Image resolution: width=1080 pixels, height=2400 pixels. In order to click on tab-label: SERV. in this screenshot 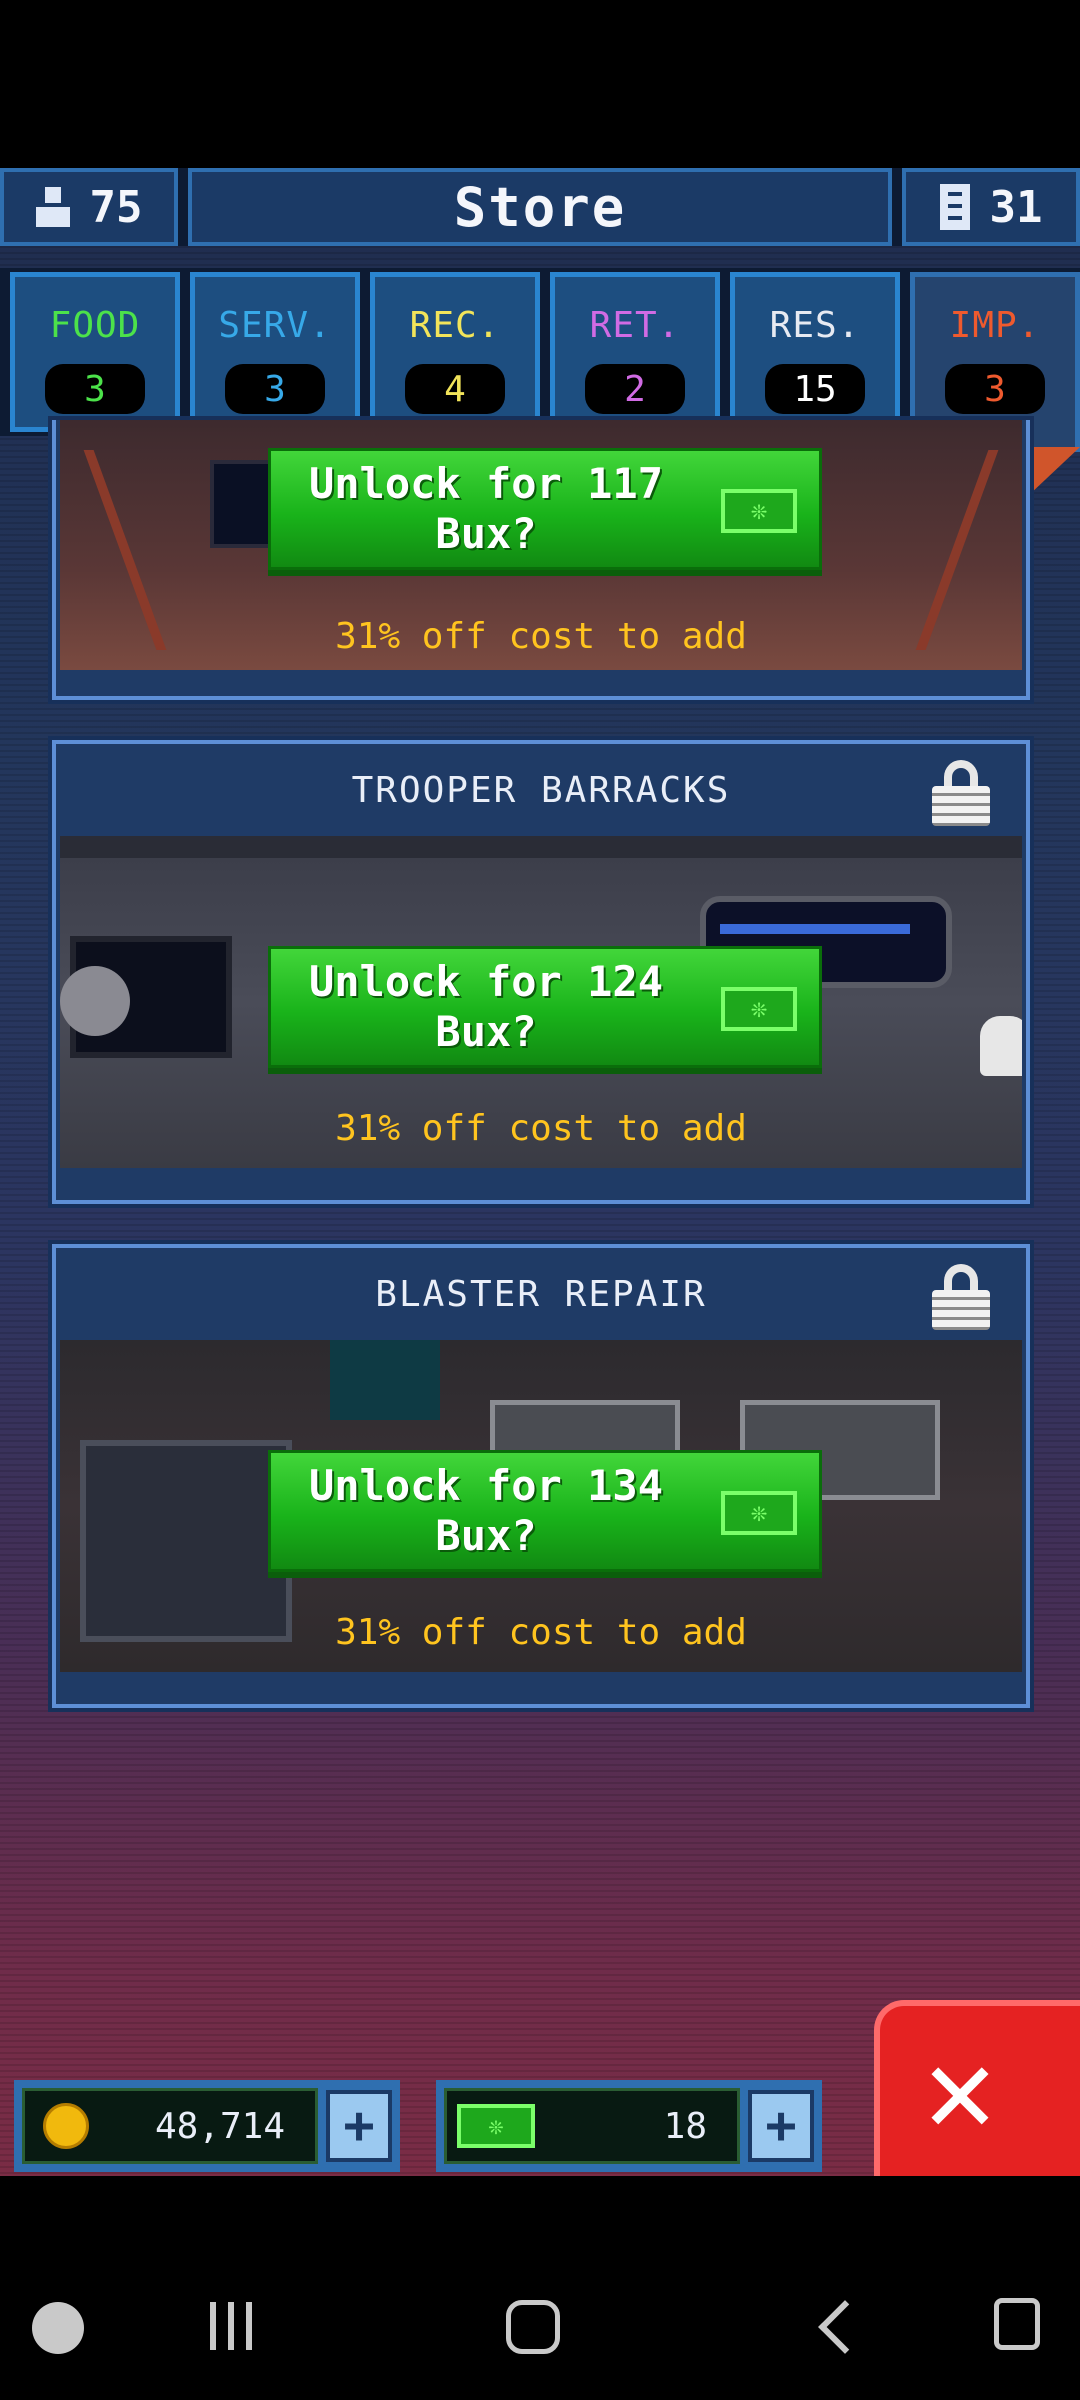, I will do `click(275, 325)`.